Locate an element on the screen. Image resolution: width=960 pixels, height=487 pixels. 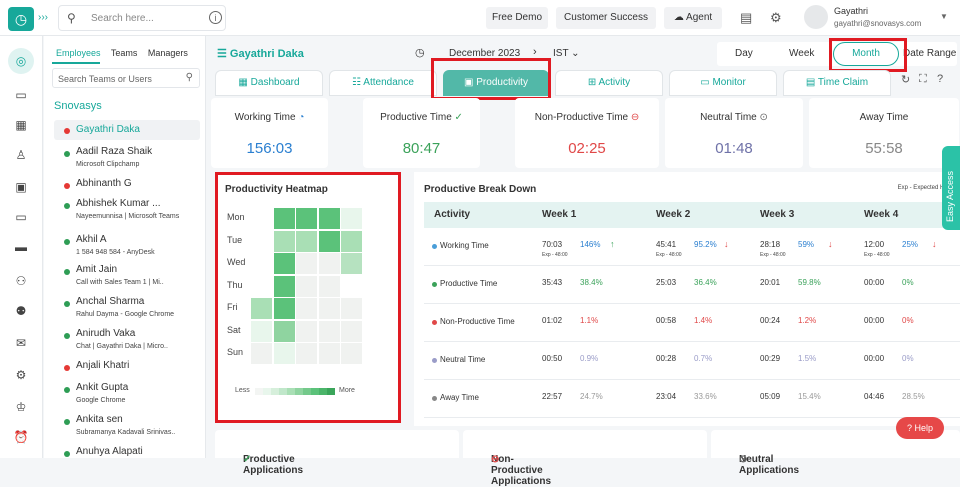
range-day: Day is located at coordinates (744, 53).